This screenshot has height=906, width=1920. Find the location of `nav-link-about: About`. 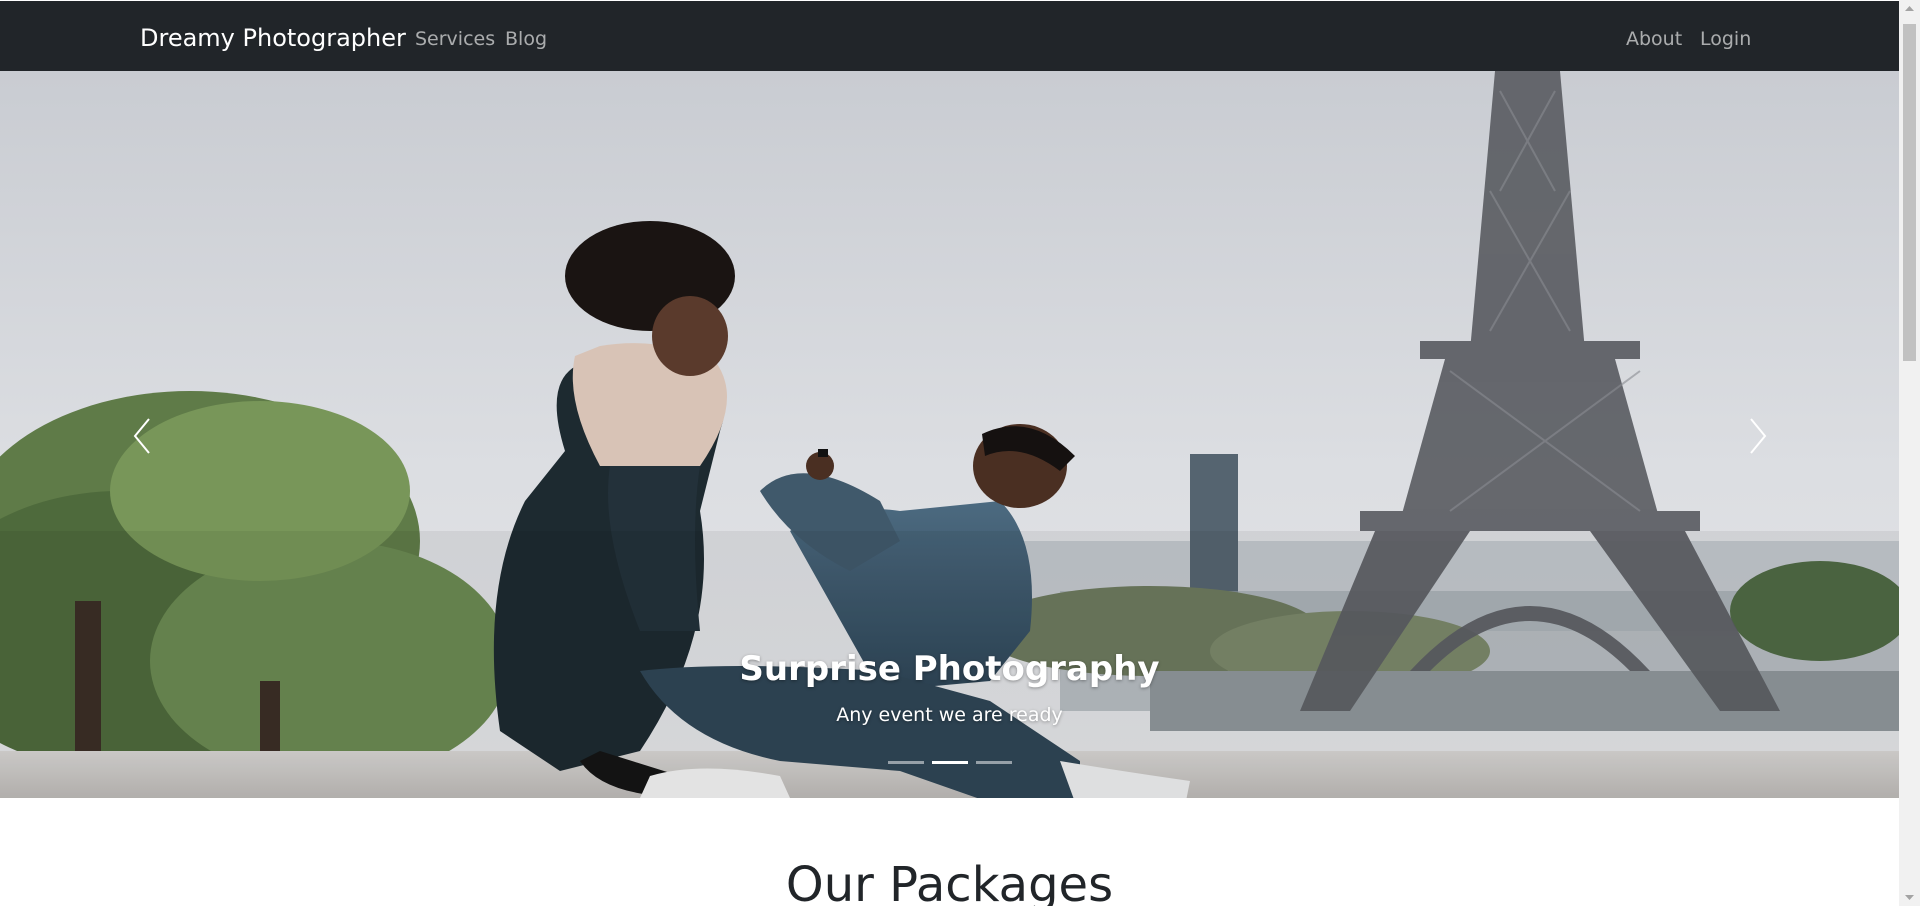

nav-link-about: About is located at coordinates (1654, 39).